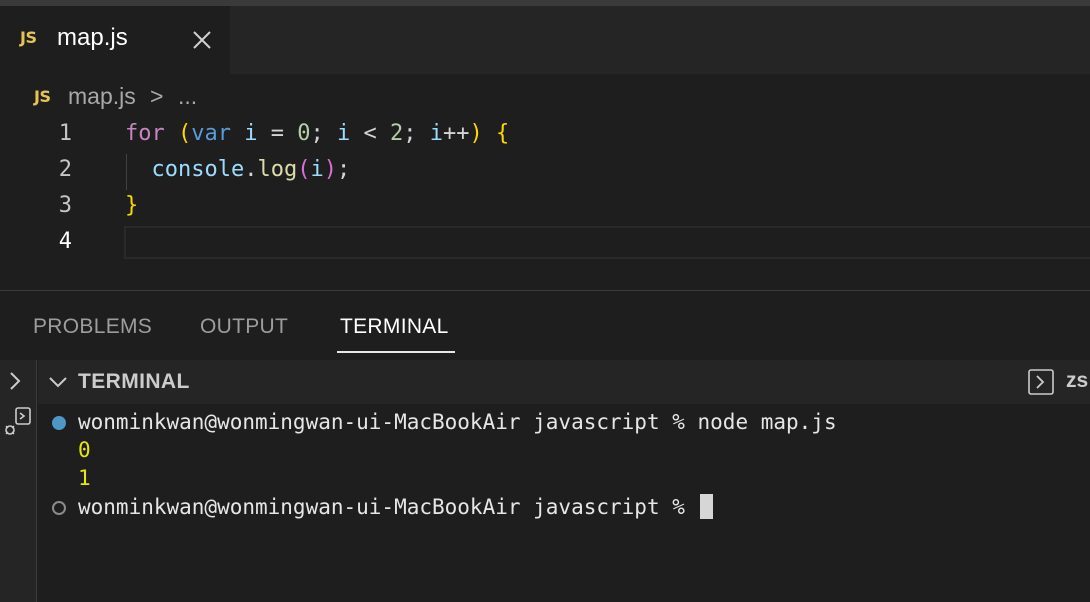 The image size is (1090, 602). What do you see at coordinates (84, 450) in the screenshot?
I see `terminal-output-line: 0` at bounding box center [84, 450].